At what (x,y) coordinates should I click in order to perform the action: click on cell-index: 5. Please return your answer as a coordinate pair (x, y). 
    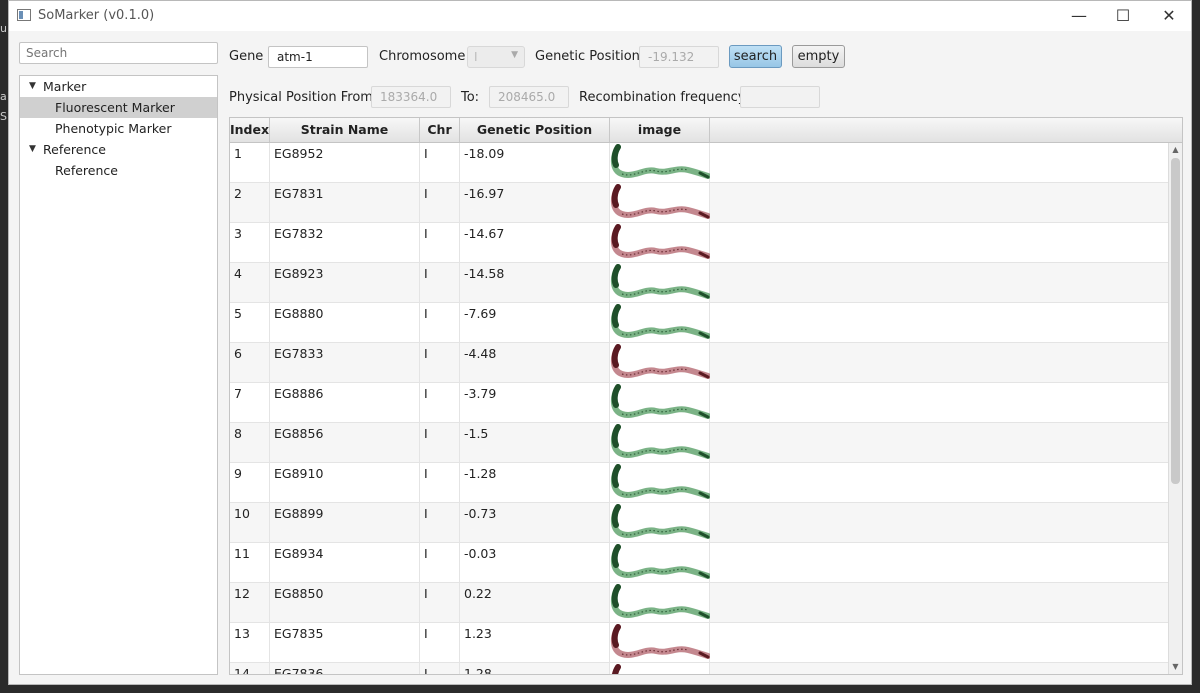
    Looking at the image, I should click on (250, 322).